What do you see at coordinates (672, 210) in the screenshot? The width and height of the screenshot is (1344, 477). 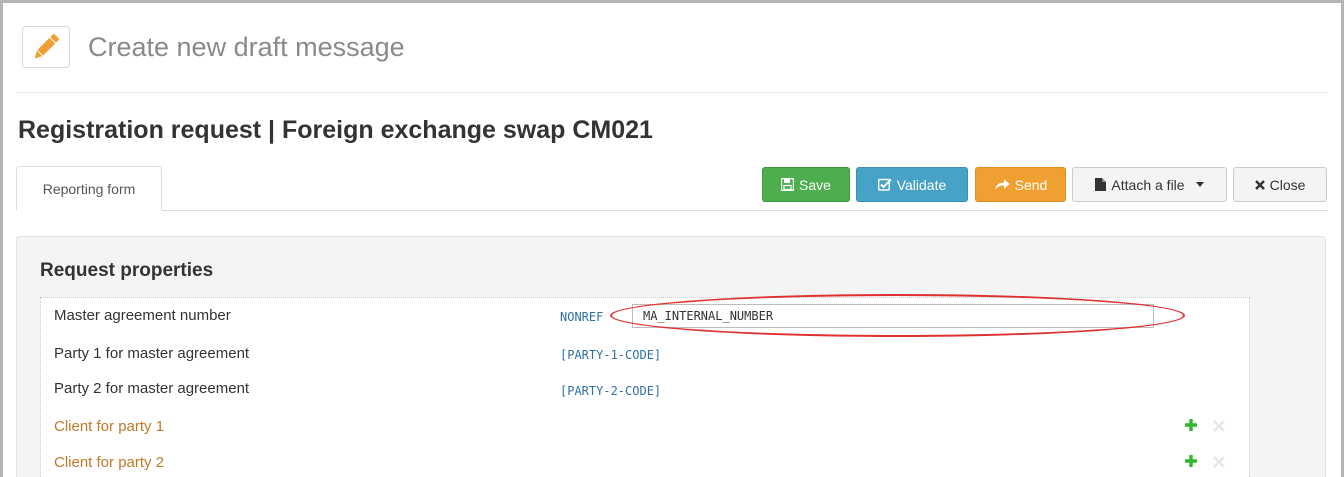 I see `tab-bar` at bounding box center [672, 210].